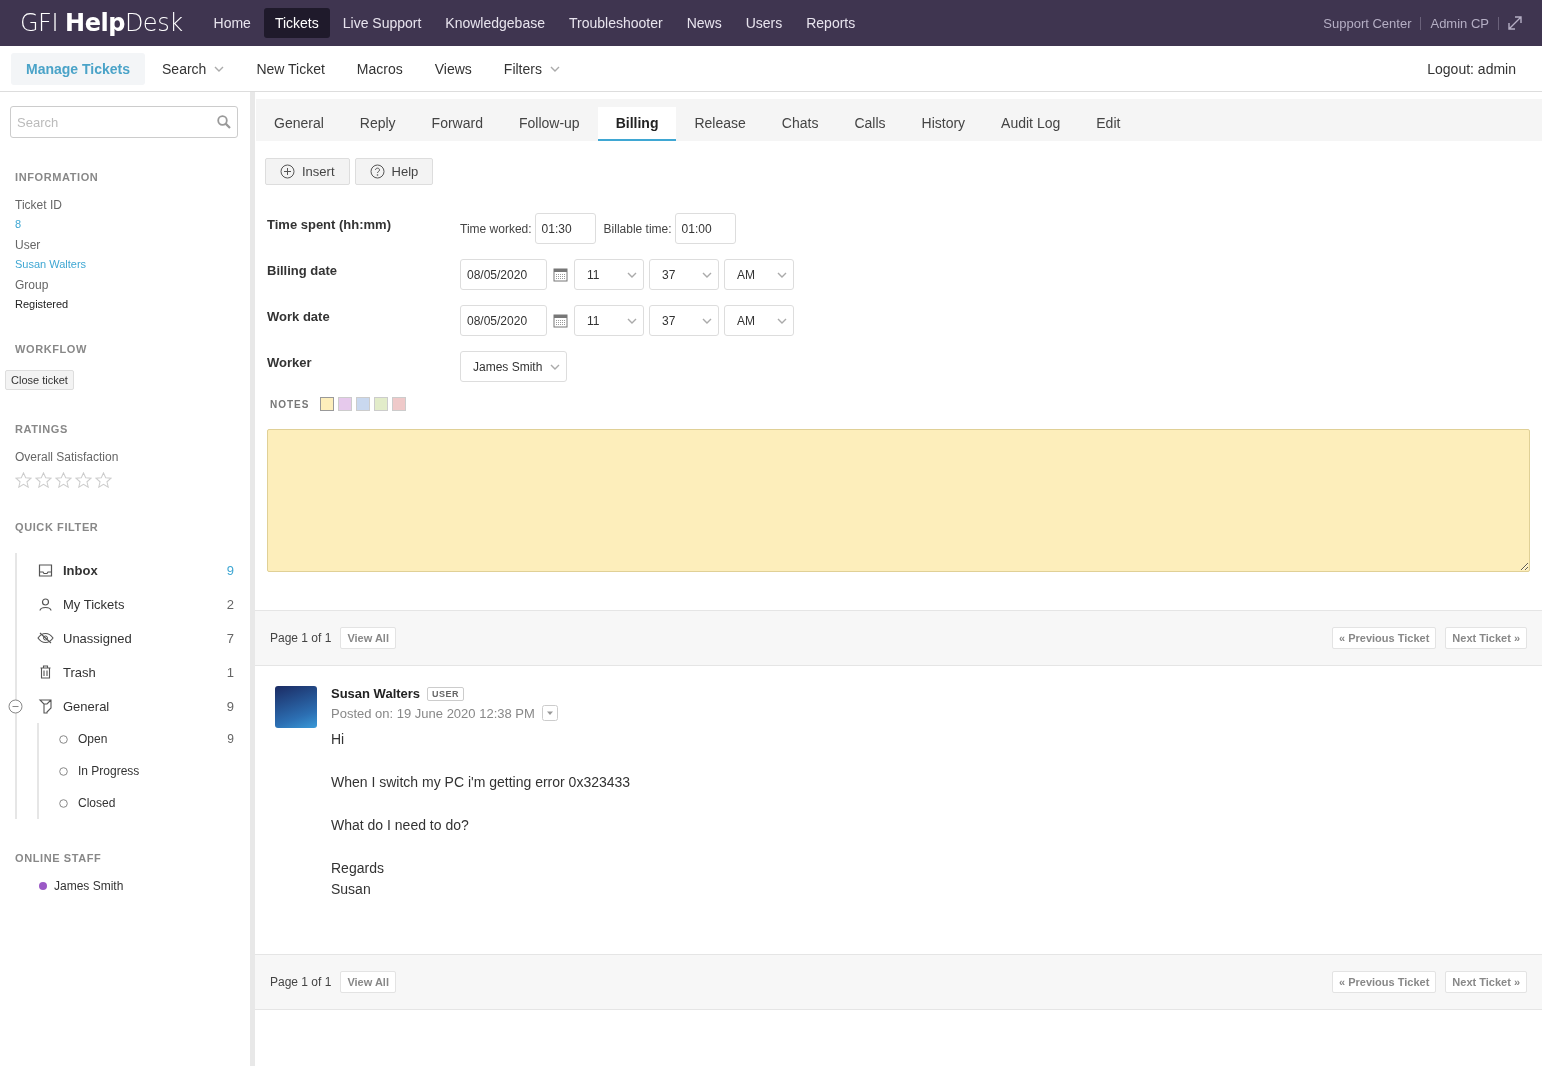  What do you see at coordinates (394, 171) in the screenshot?
I see `toolbar-button: Help` at bounding box center [394, 171].